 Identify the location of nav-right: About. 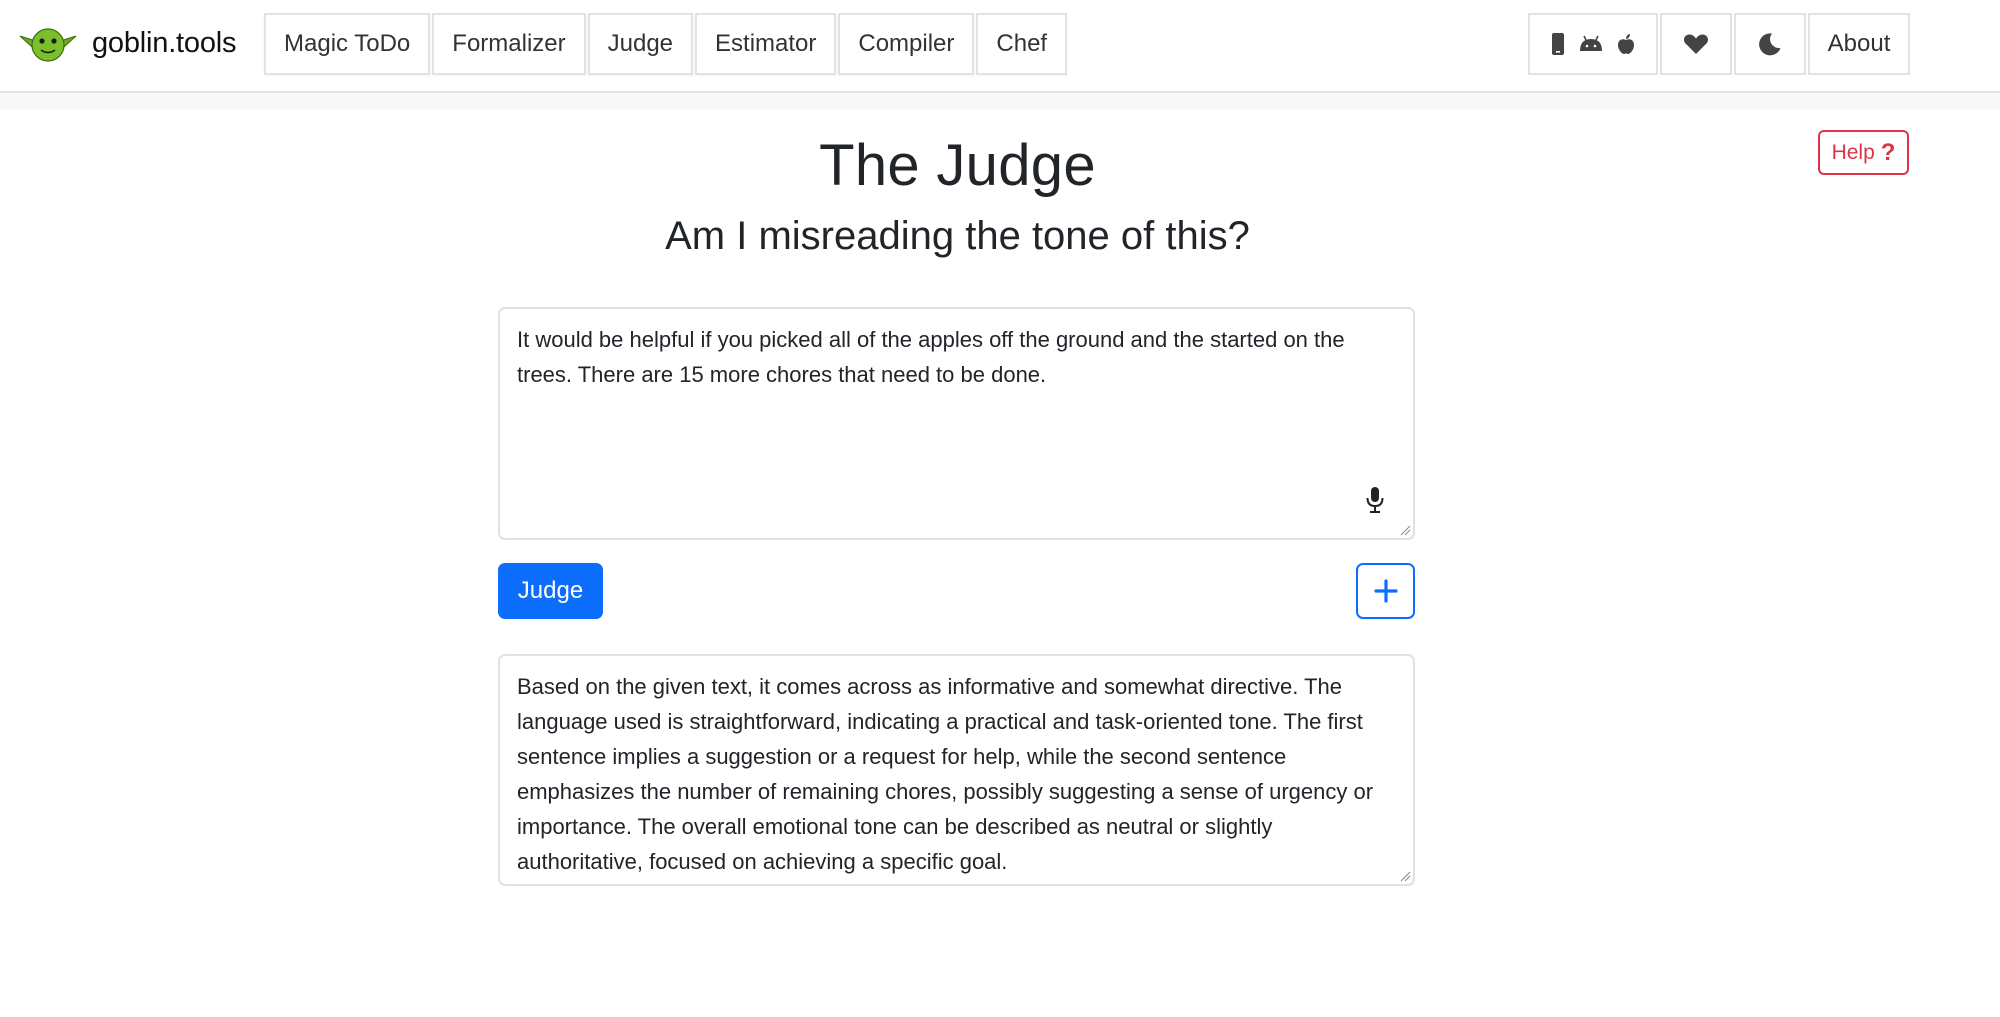
(1720, 44).